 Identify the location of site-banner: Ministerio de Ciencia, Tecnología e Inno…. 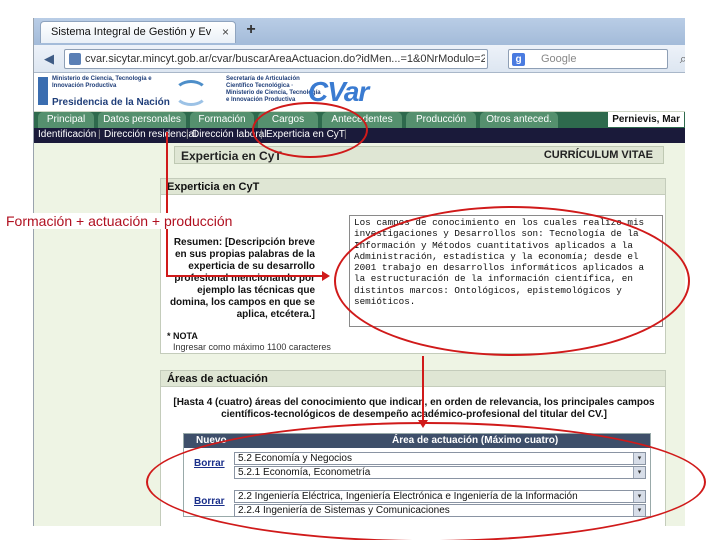
(359, 93).